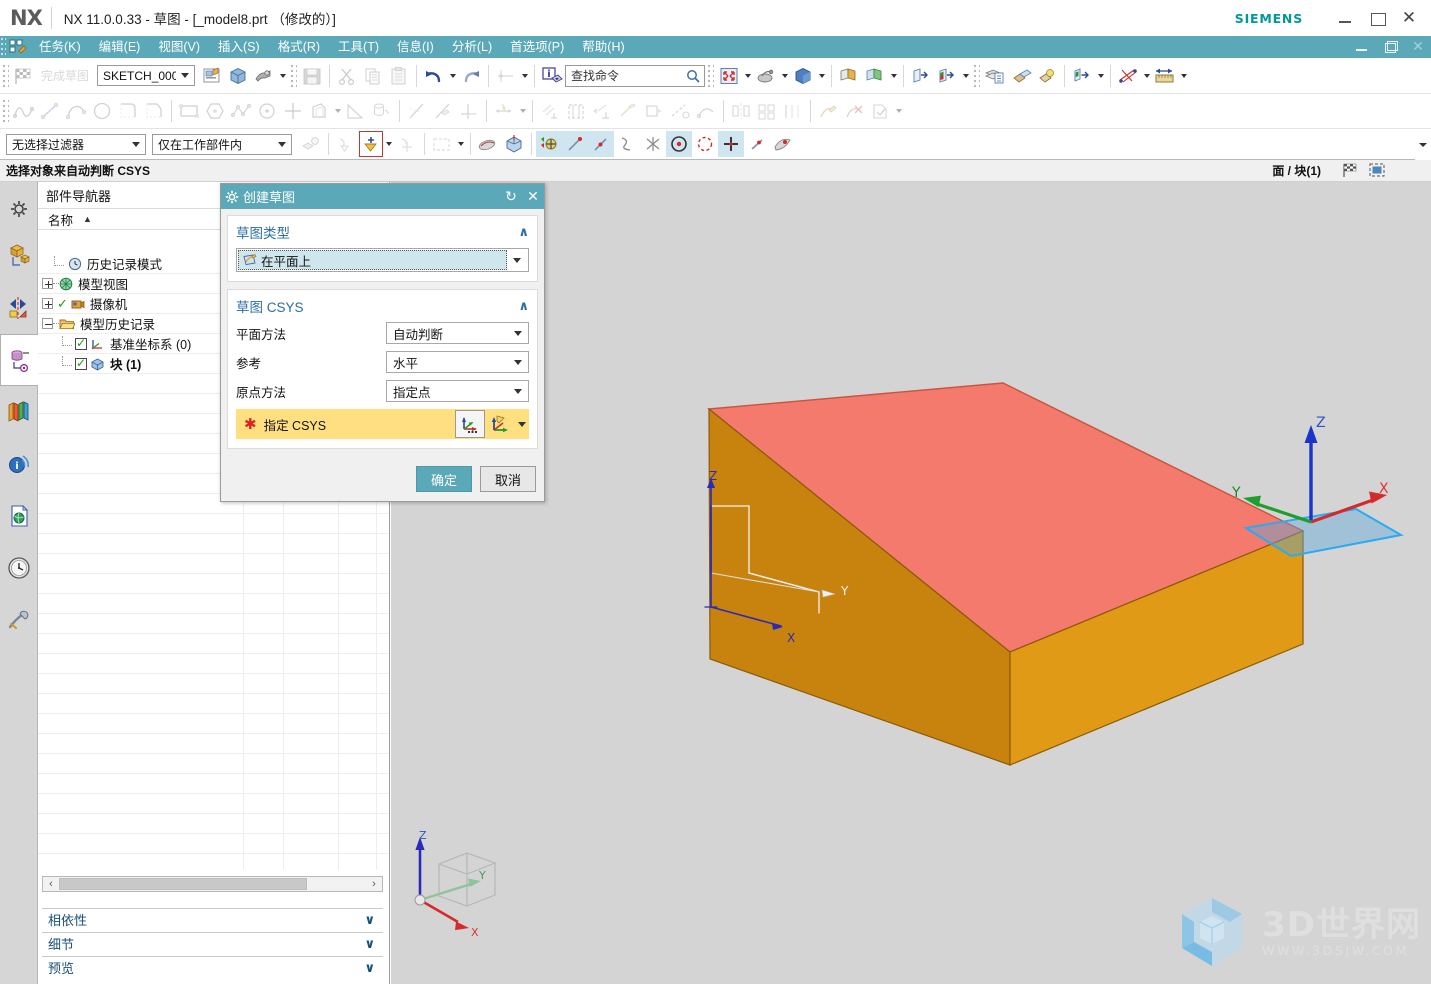 This screenshot has width=1431, height=984. I want to click on make-corner-icon, so click(469, 111).